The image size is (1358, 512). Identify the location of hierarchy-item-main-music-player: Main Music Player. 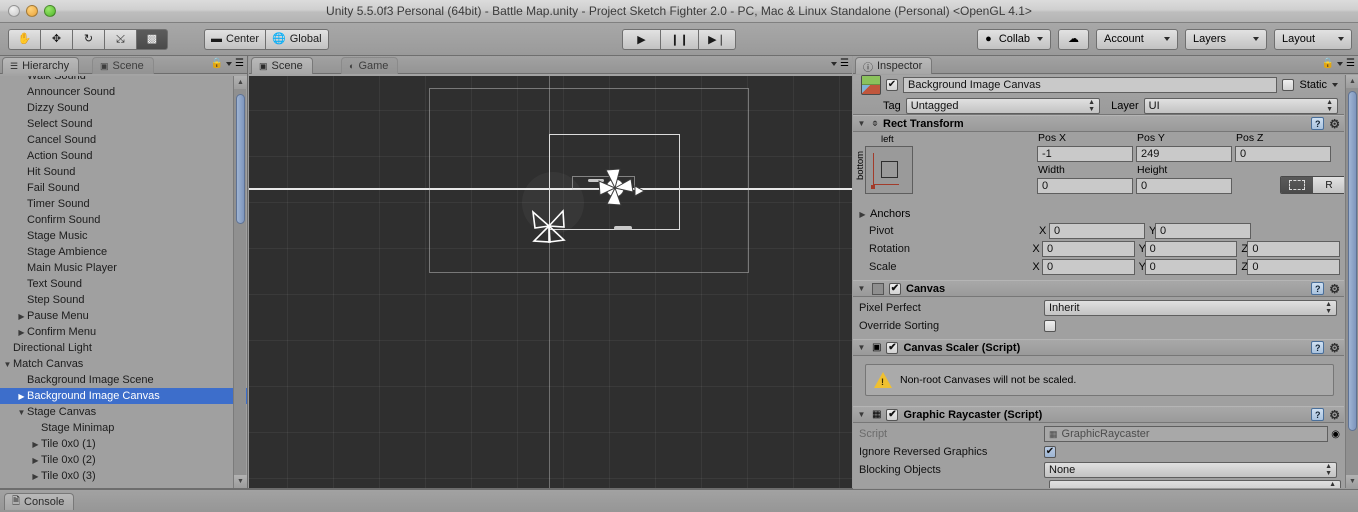
(123, 268).